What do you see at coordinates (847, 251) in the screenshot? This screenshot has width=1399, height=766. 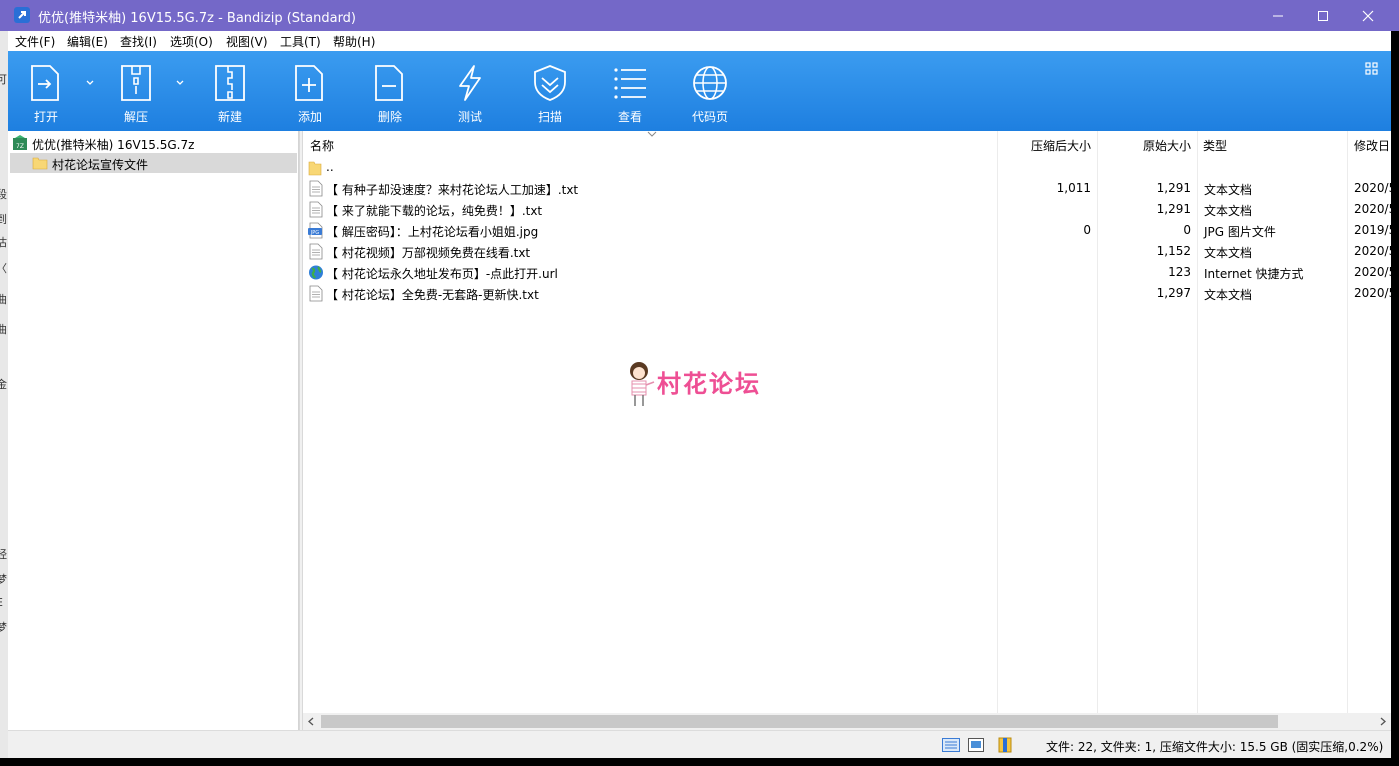 I see `file-row: 【 村花视频】万部视频免费在线看.txt 1,152 文本文档 2020/5` at bounding box center [847, 251].